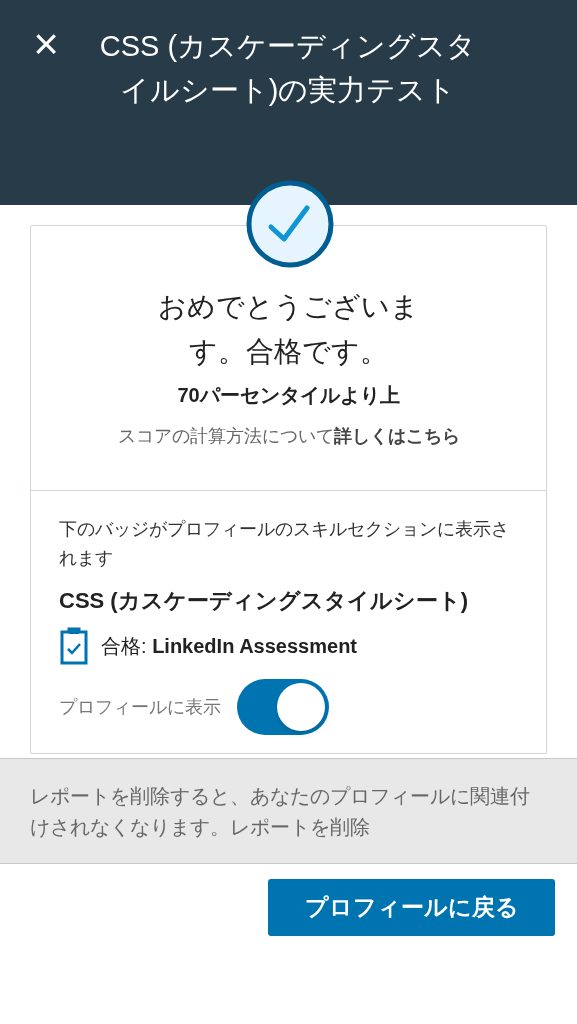  Describe the element at coordinates (396, 436) in the screenshot. I see `details-link: 詳しくはこちら` at that location.